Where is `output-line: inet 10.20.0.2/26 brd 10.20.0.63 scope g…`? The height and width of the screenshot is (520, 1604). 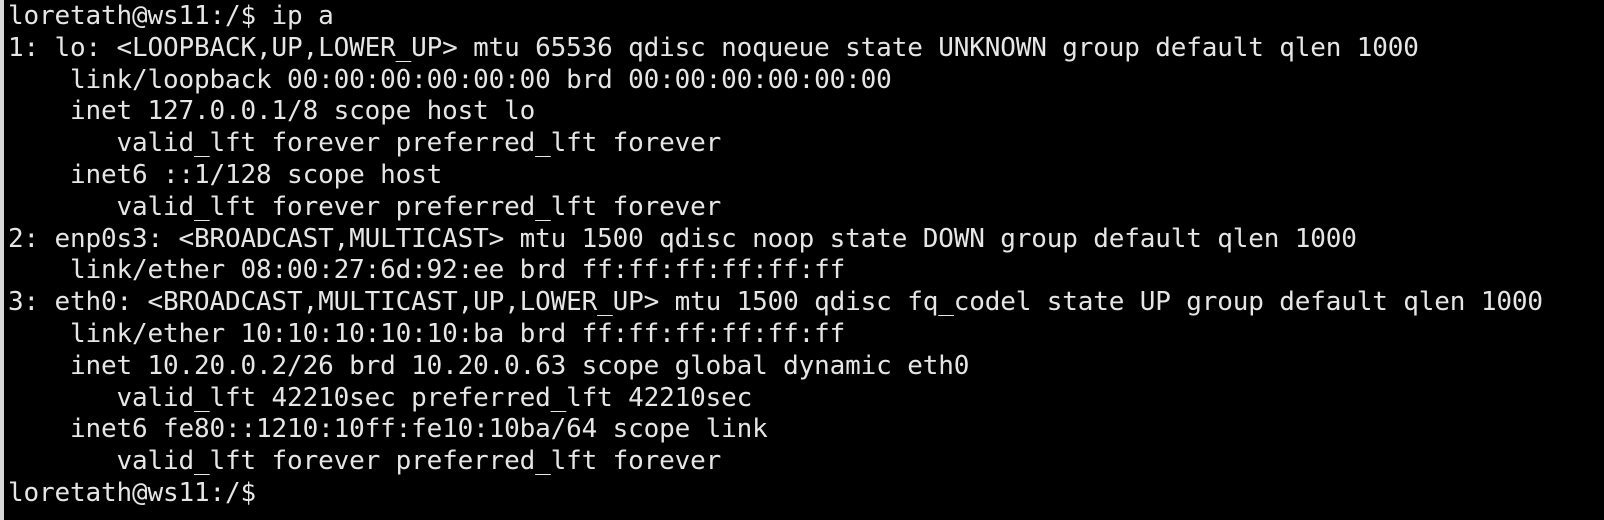
output-line: inet 10.20.0.2/26 brd 10.20.0.63 scope g… is located at coordinates (489, 365).